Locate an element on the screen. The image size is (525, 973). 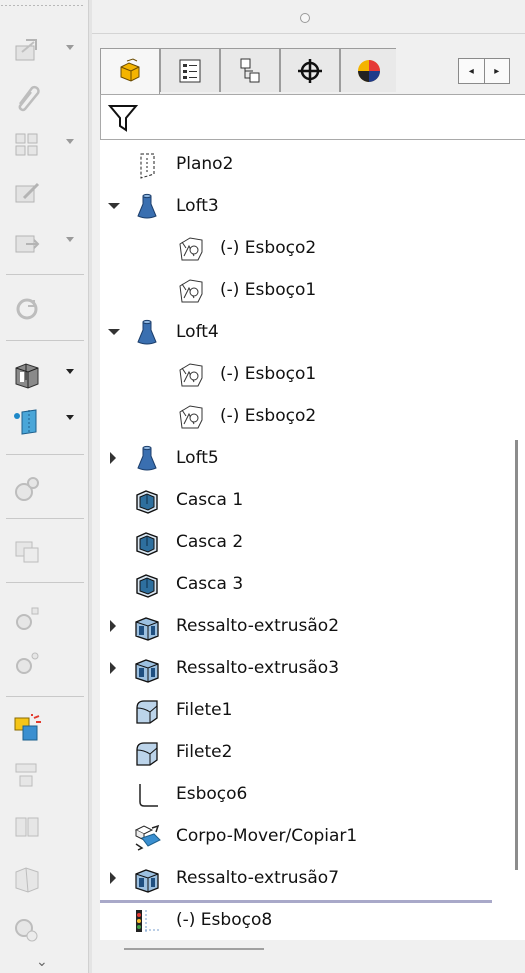
tree-item-label: Ressalto-extrusão7 is located at coordinates (258, 878).